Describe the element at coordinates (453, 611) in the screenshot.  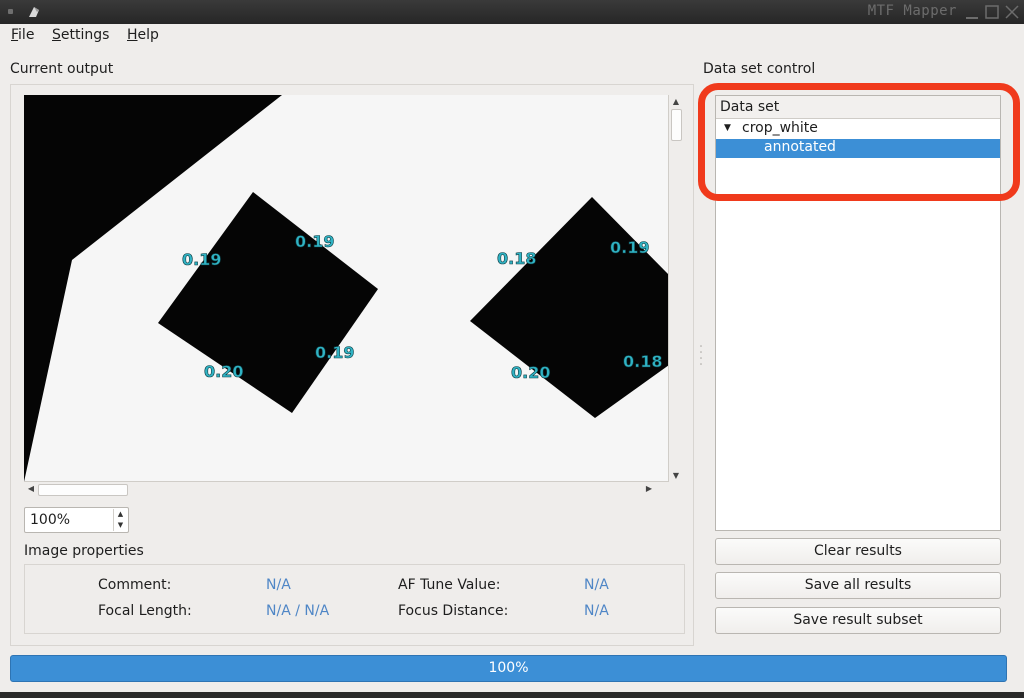
I see `focus-distance-label: Focus Distance:` at that location.